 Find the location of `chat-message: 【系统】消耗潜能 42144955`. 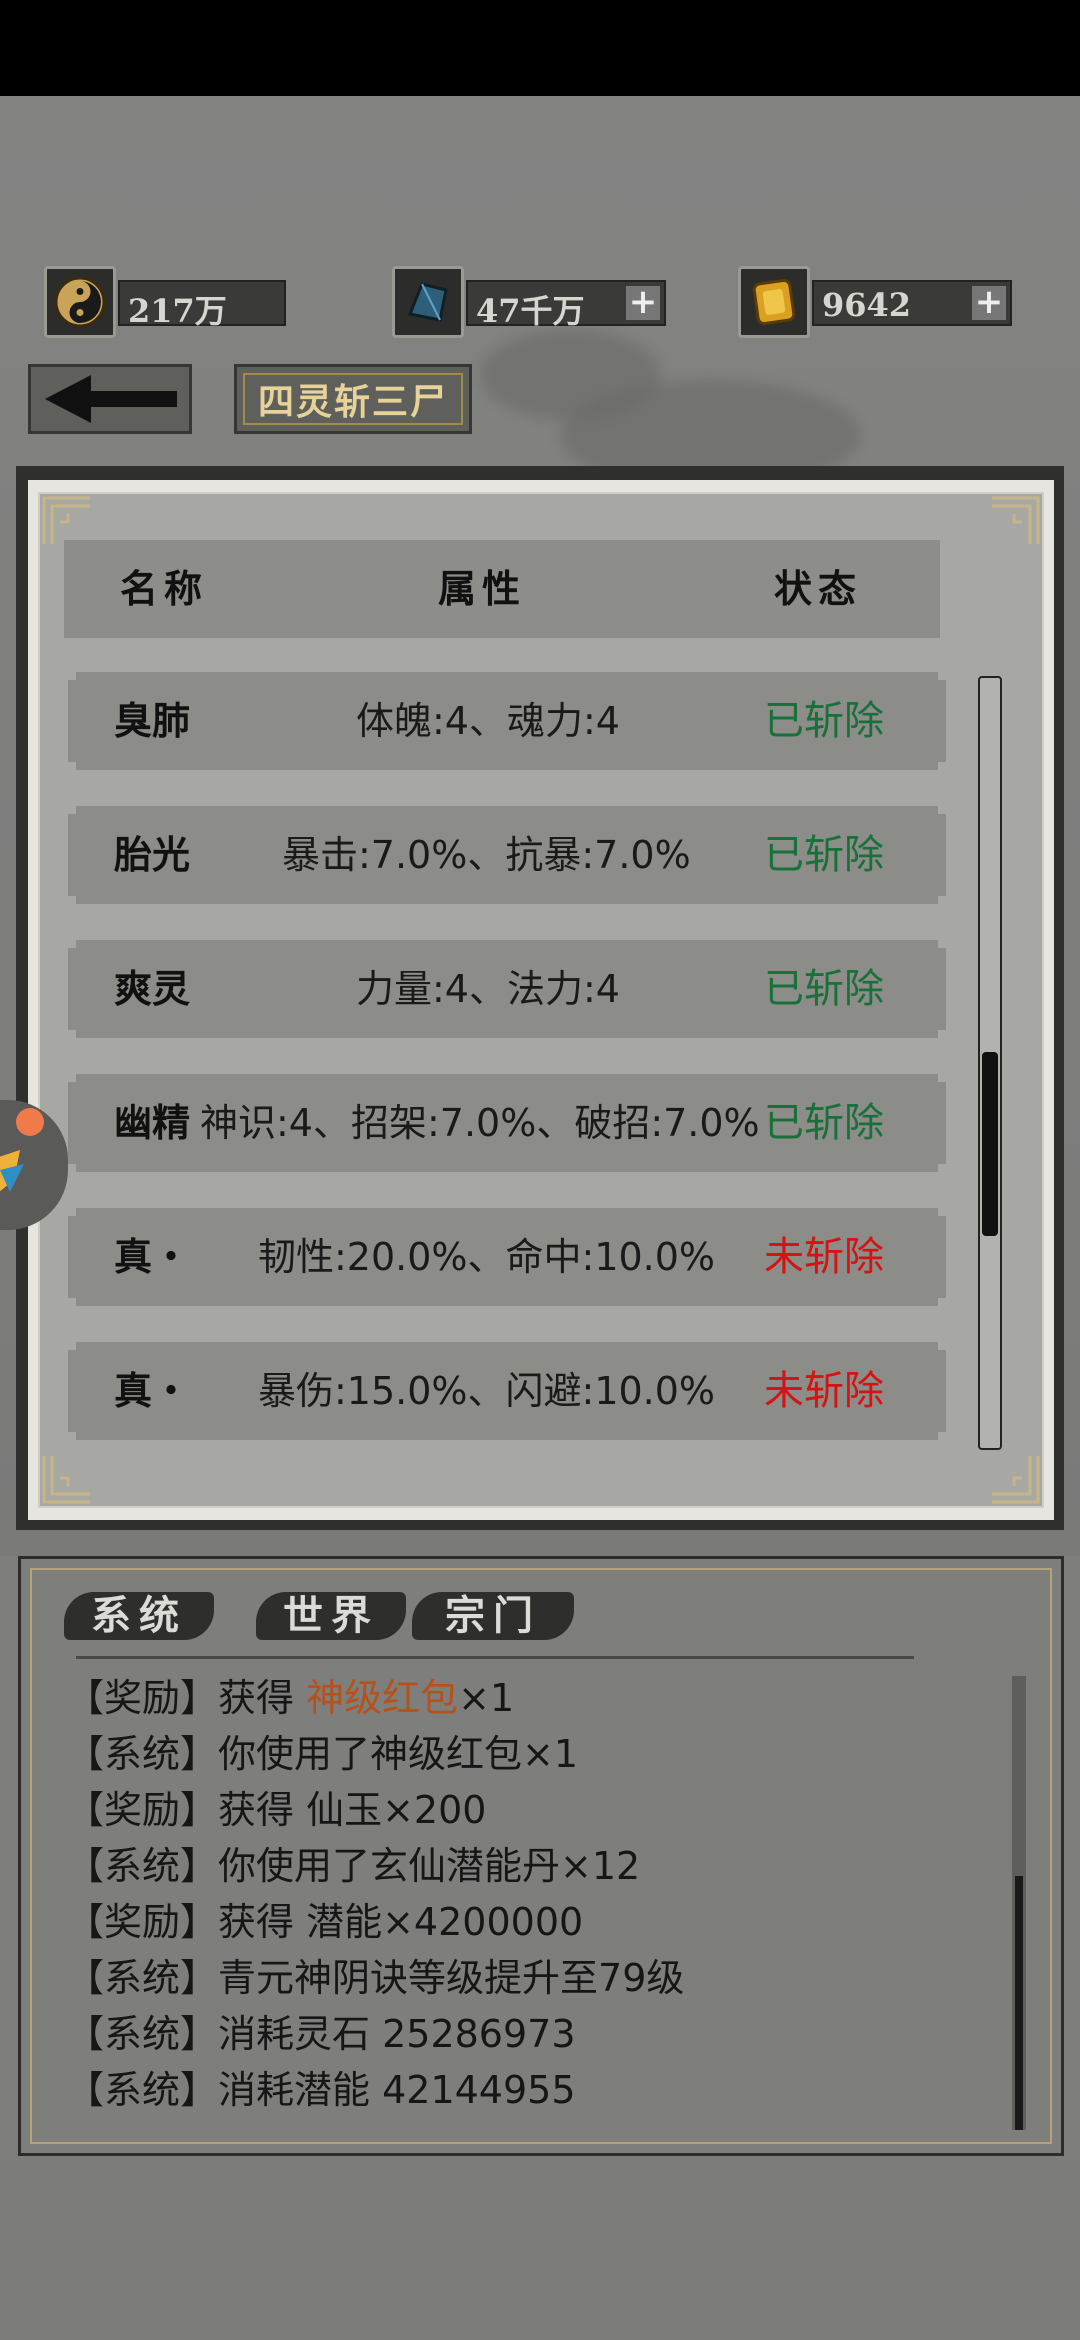

chat-message: 【系统】消耗潜能 42144955 is located at coordinates (321, 2090).